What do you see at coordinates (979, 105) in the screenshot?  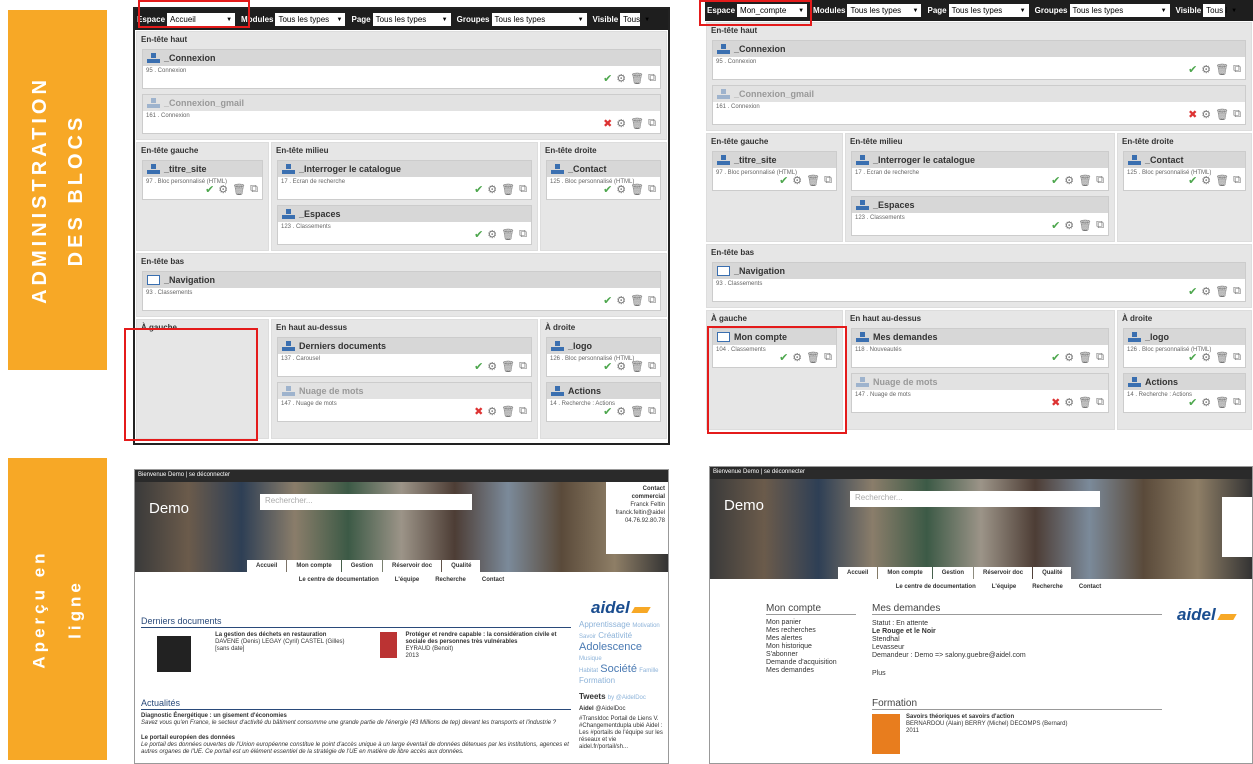 I see `block-connexion-gmail: _Connexion_gmail 161 . Connexion ✖ ⚙ 🗑 ⧉` at bounding box center [979, 105].